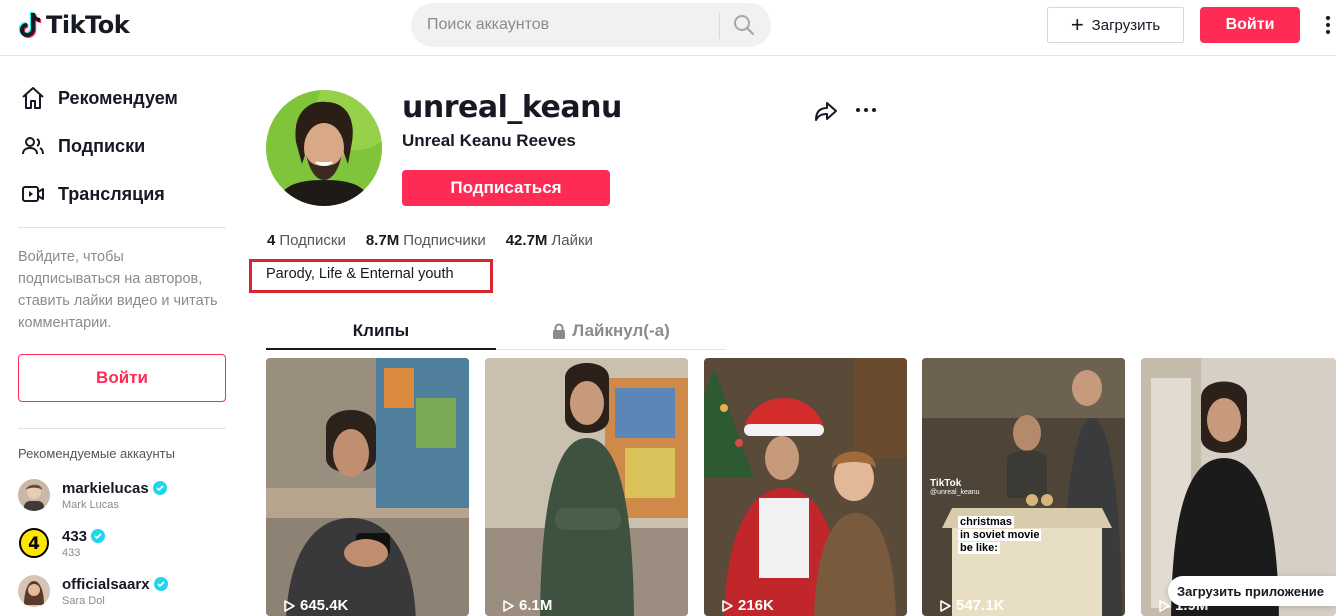 The image size is (1336, 616). What do you see at coordinates (826, 111) in the screenshot?
I see `share-icon` at bounding box center [826, 111].